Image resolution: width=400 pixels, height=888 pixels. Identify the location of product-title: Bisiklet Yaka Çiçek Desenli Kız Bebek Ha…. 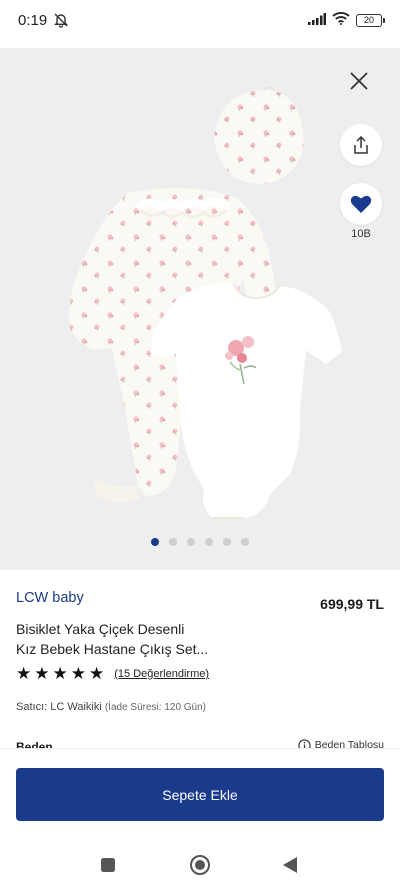
(200, 639).